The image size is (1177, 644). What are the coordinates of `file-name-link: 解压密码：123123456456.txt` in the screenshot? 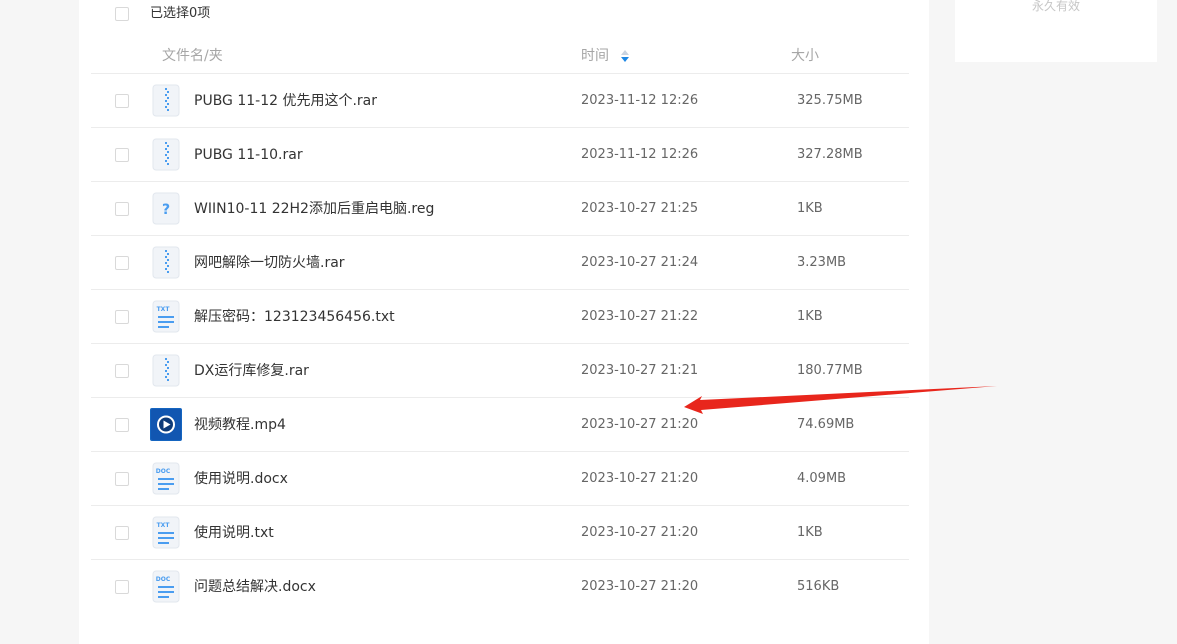 It's located at (294, 317).